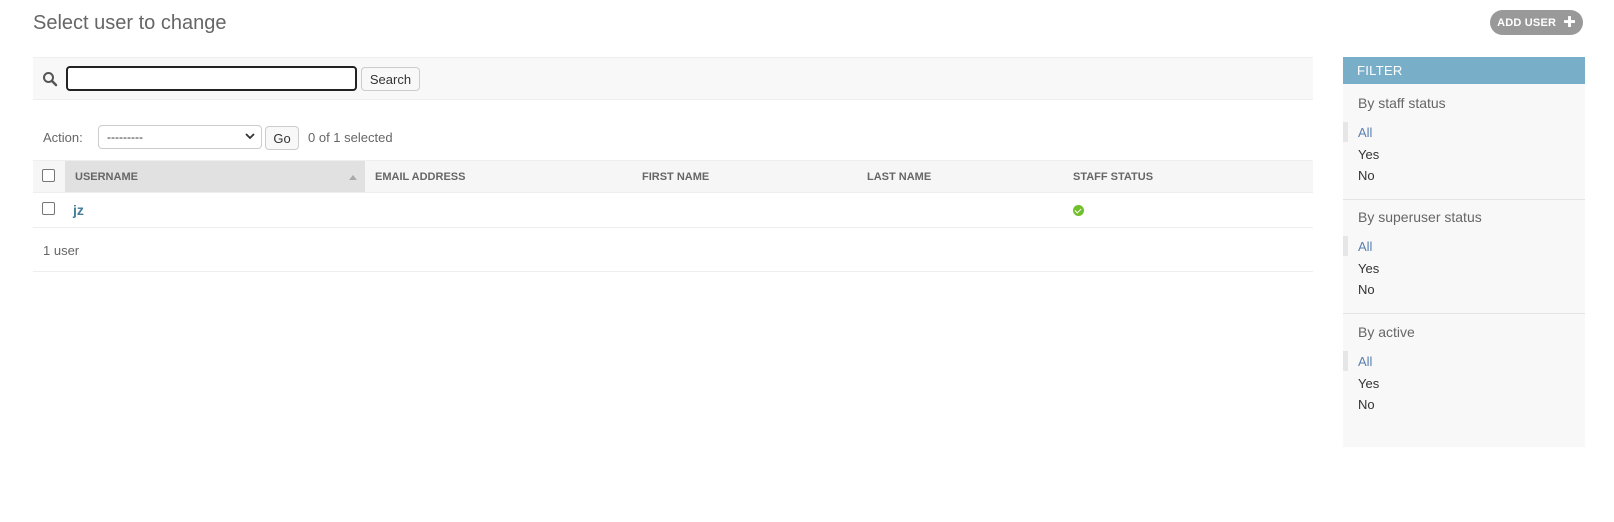 The width and height of the screenshot is (1614, 522). Describe the element at coordinates (1527, 22) in the screenshot. I see `add-user-label: ADD USER` at that location.